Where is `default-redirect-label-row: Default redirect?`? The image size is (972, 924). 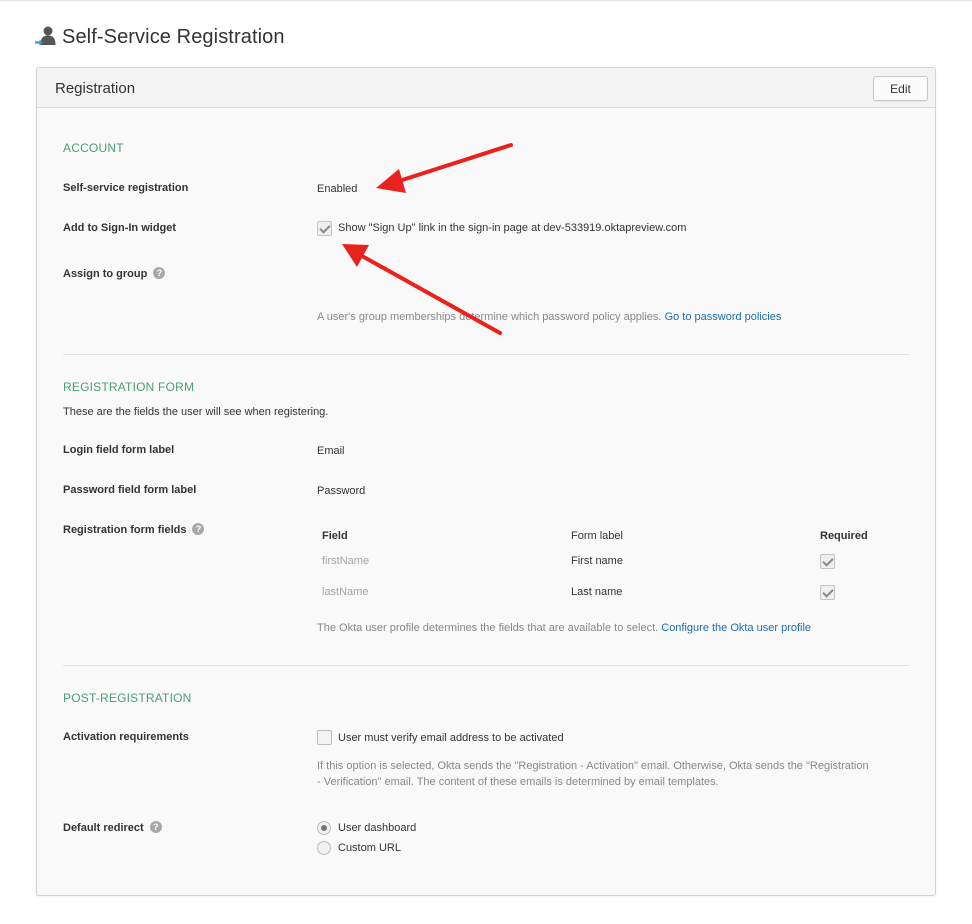
default-redirect-label-row: Default redirect? is located at coordinates (112, 827).